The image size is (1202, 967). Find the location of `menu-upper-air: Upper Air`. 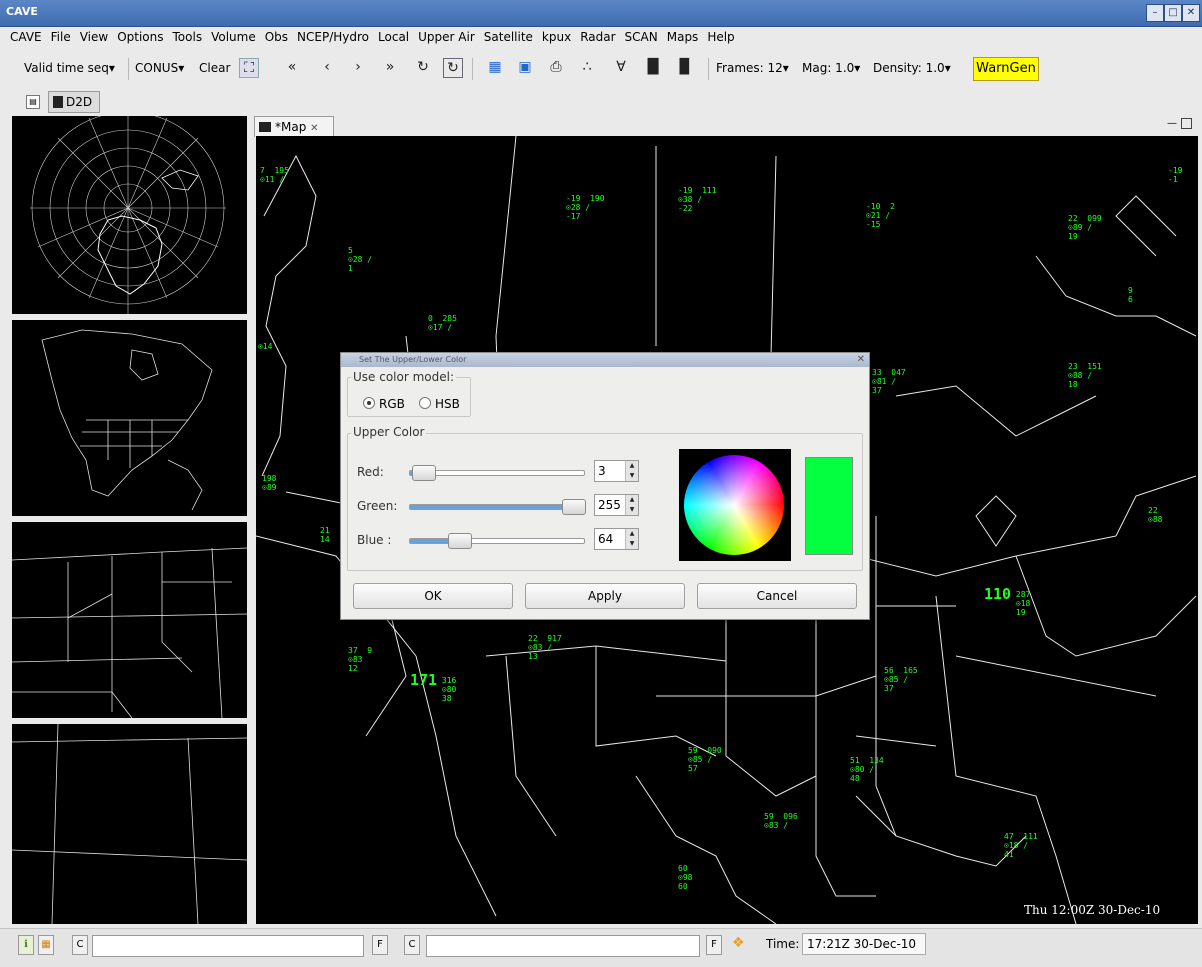

menu-upper-air: Upper Air is located at coordinates (446, 37).